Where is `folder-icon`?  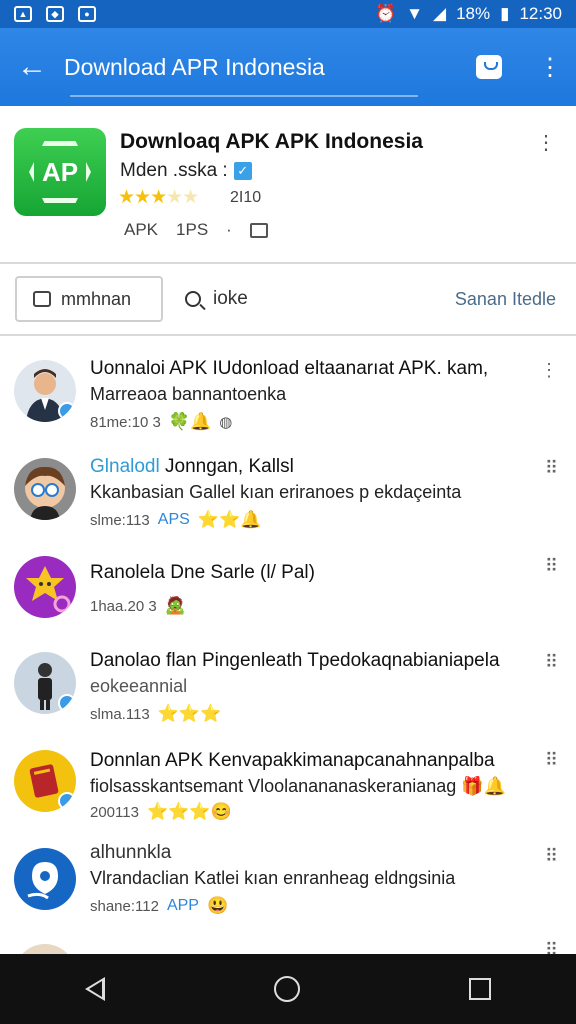
folder-icon is located at coordinates (258, 230).